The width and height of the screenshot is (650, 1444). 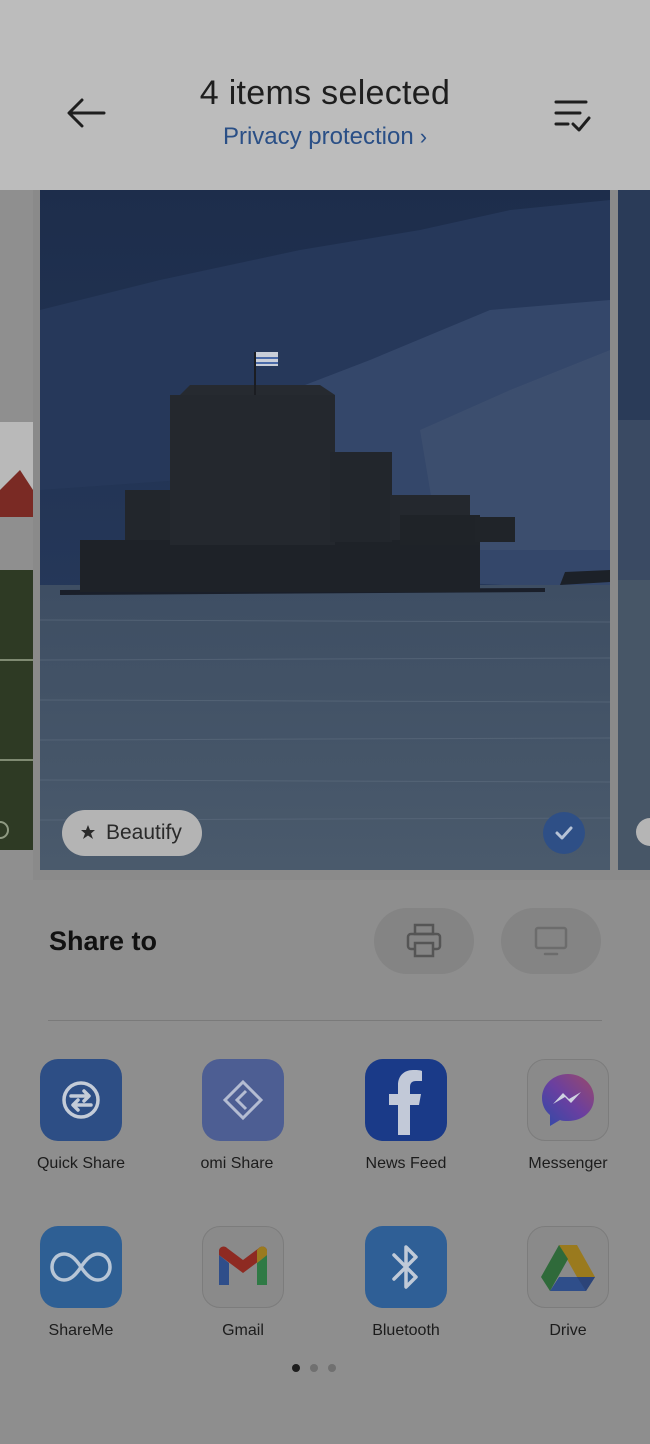 I want to click on select-all-button, so click(x=572, y=115).